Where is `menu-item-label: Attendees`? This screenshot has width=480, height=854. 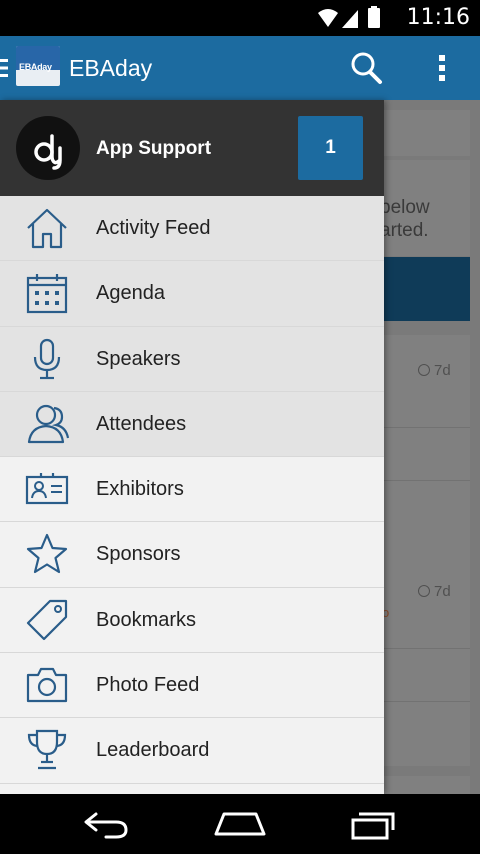 menu-item-label: Attendees is located at coordinates (141, 423).